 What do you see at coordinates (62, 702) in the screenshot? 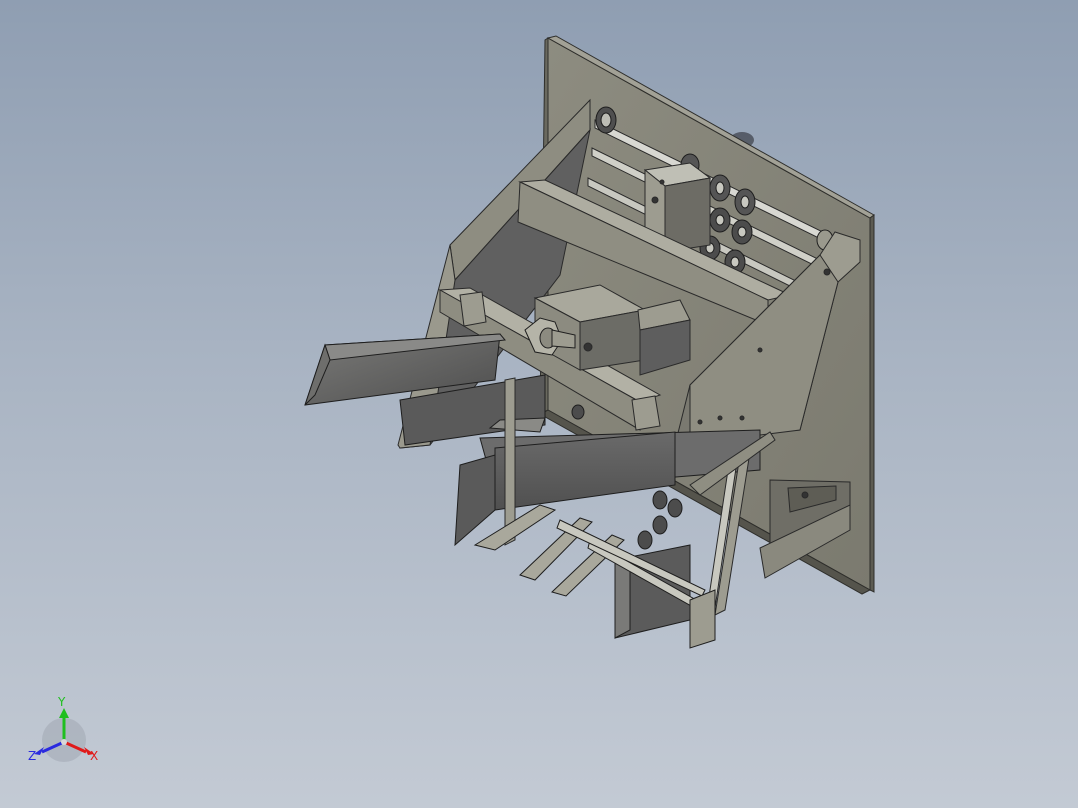
I see `triad-y-label: Y` at bounding box center [62, 702].